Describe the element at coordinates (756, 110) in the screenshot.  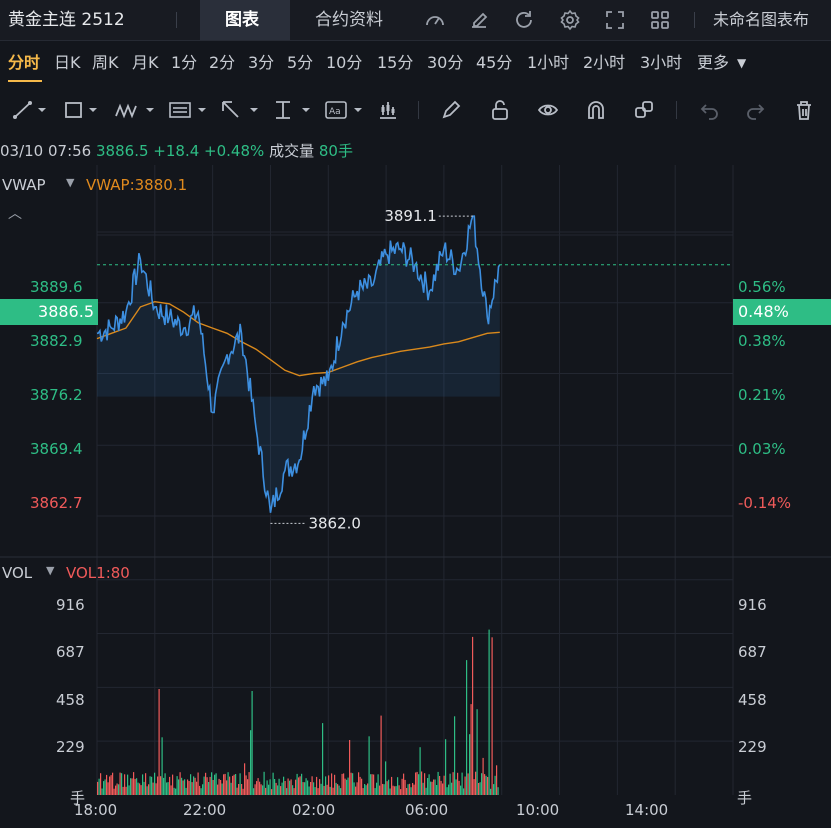
I see `redo-icon` at that location.